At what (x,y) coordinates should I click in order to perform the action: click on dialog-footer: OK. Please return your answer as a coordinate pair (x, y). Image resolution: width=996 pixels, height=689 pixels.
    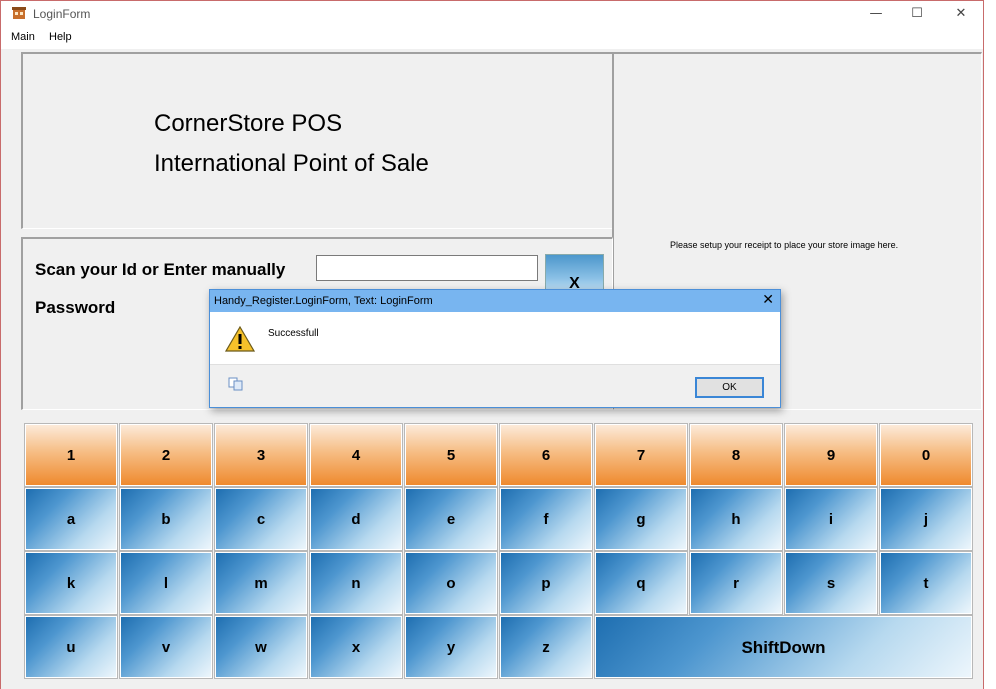
    Looking at the image, I should click on (495, 385).